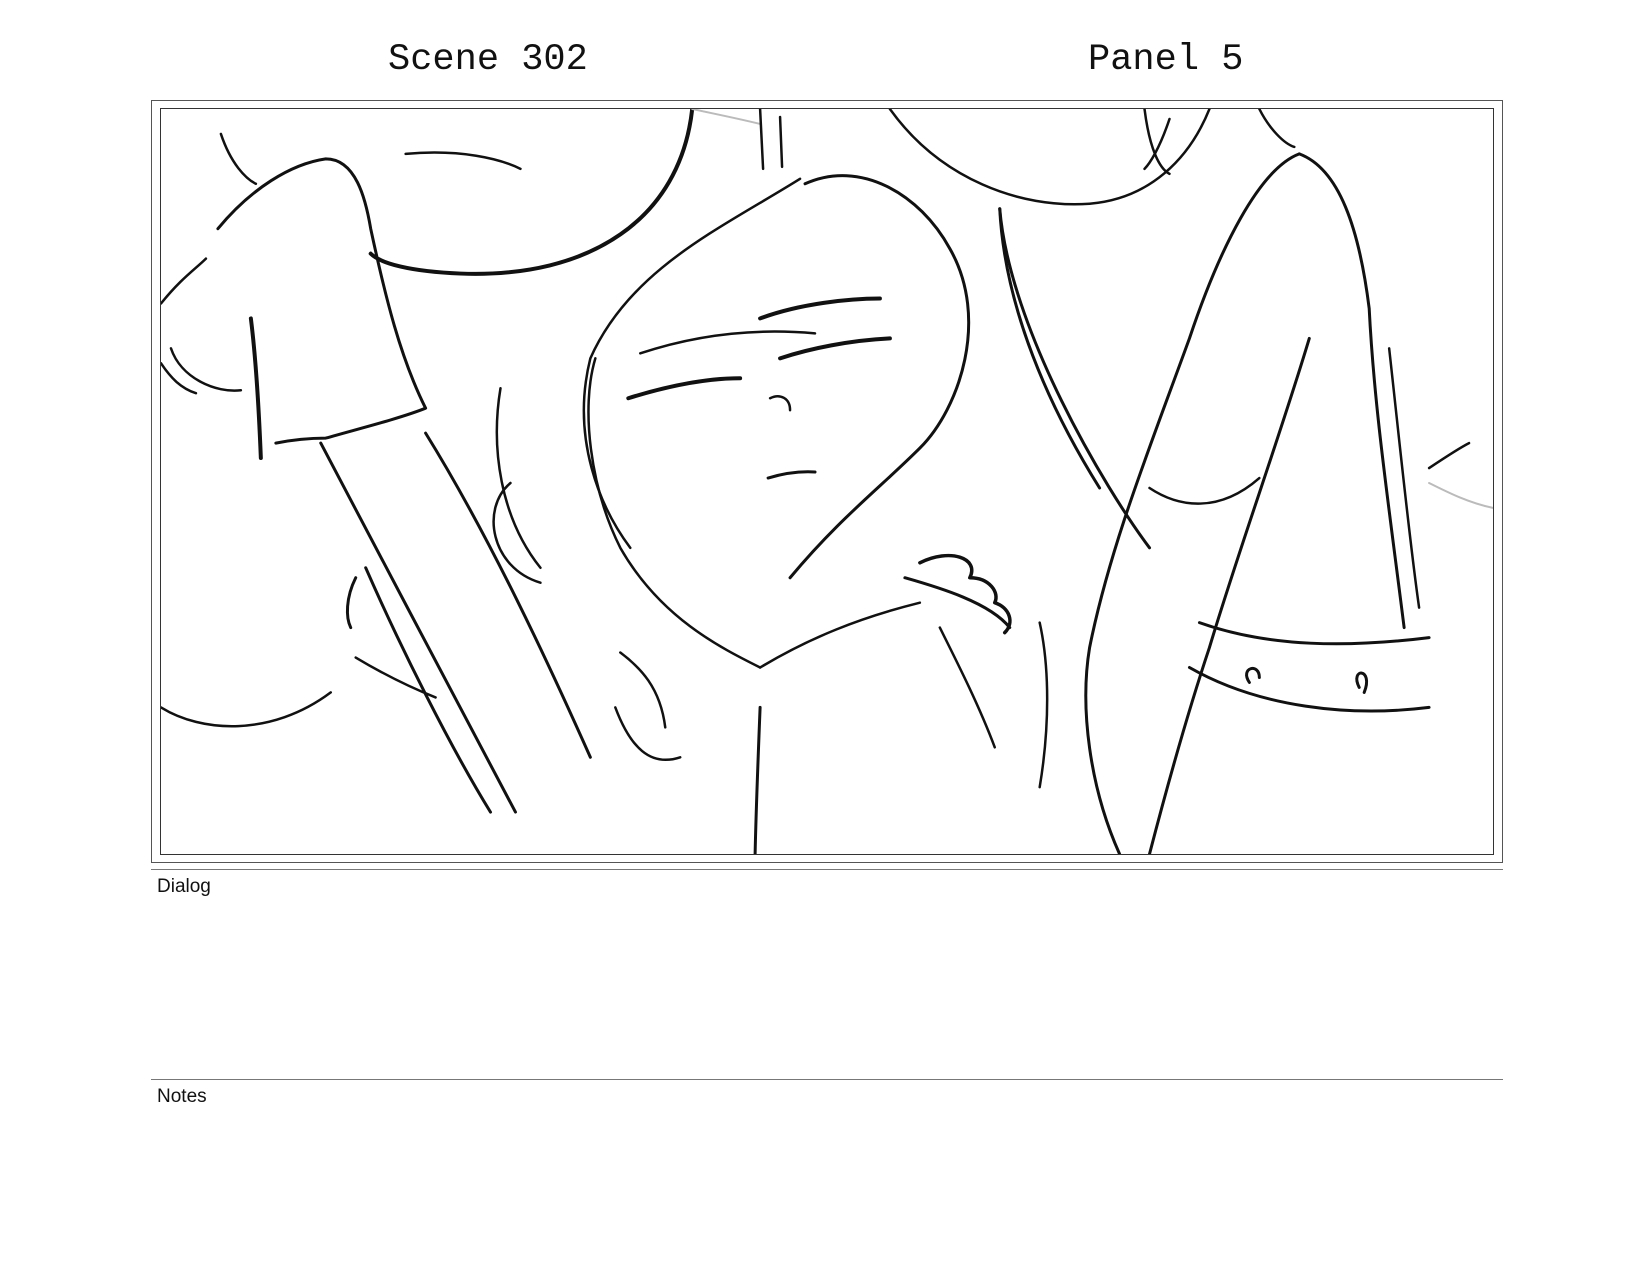  Describe the element at coordinates (182, 1096) in the screenshot. I see `notes-label: Notes` at that location.